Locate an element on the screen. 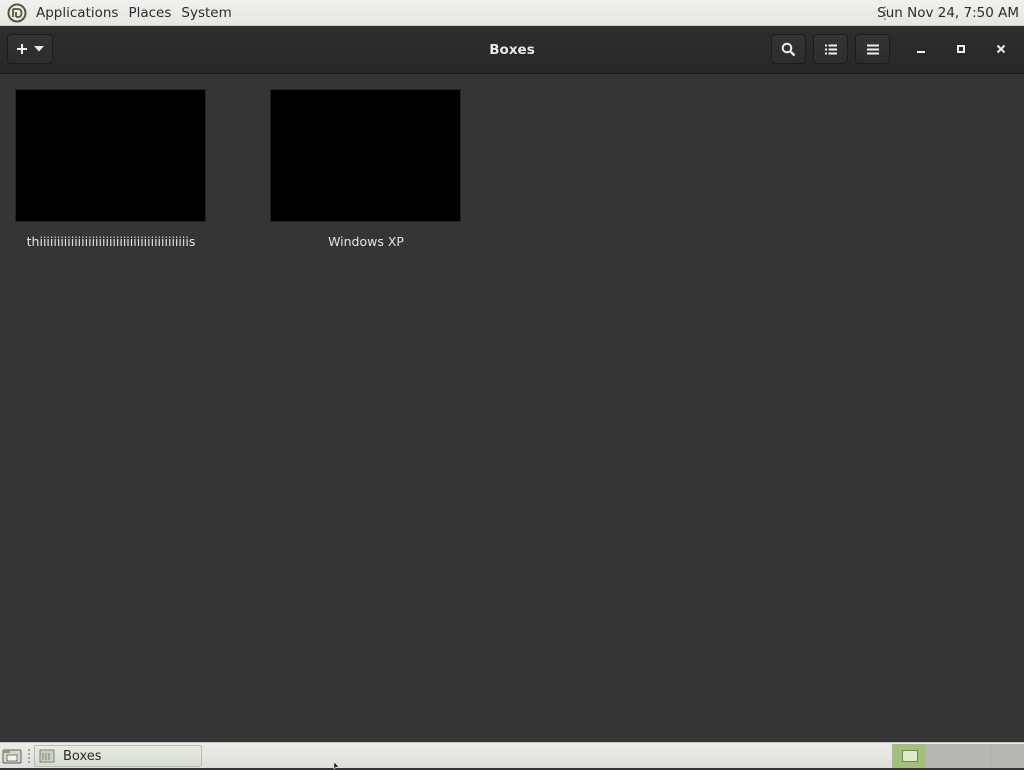 Image resolution: width=1024 pixels, height=770 pixels. distro-logo-icon is located at coordinates (17, 13).